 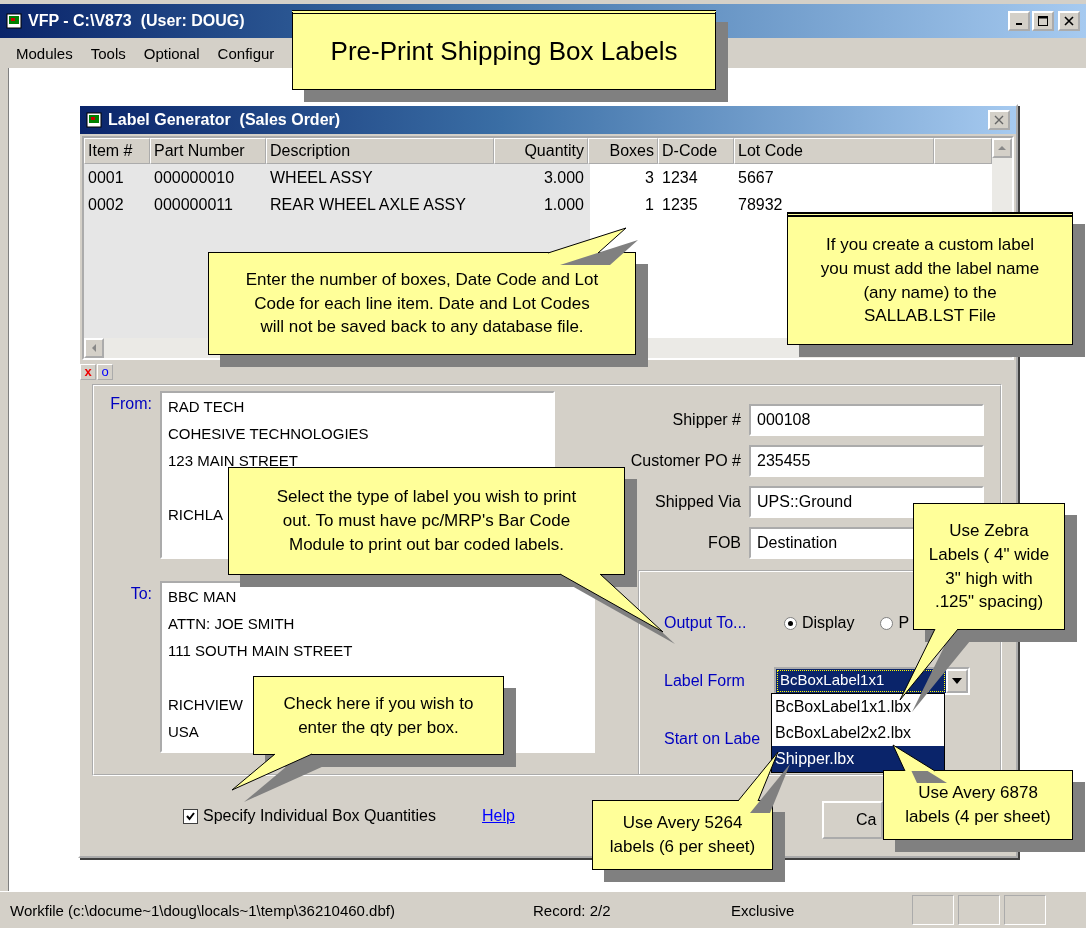 What do you see at coordinates (224, 120) in the screenshot?
I see `dialog-title: Label Generator (Sales Order)` at bounding box center [224, 120].